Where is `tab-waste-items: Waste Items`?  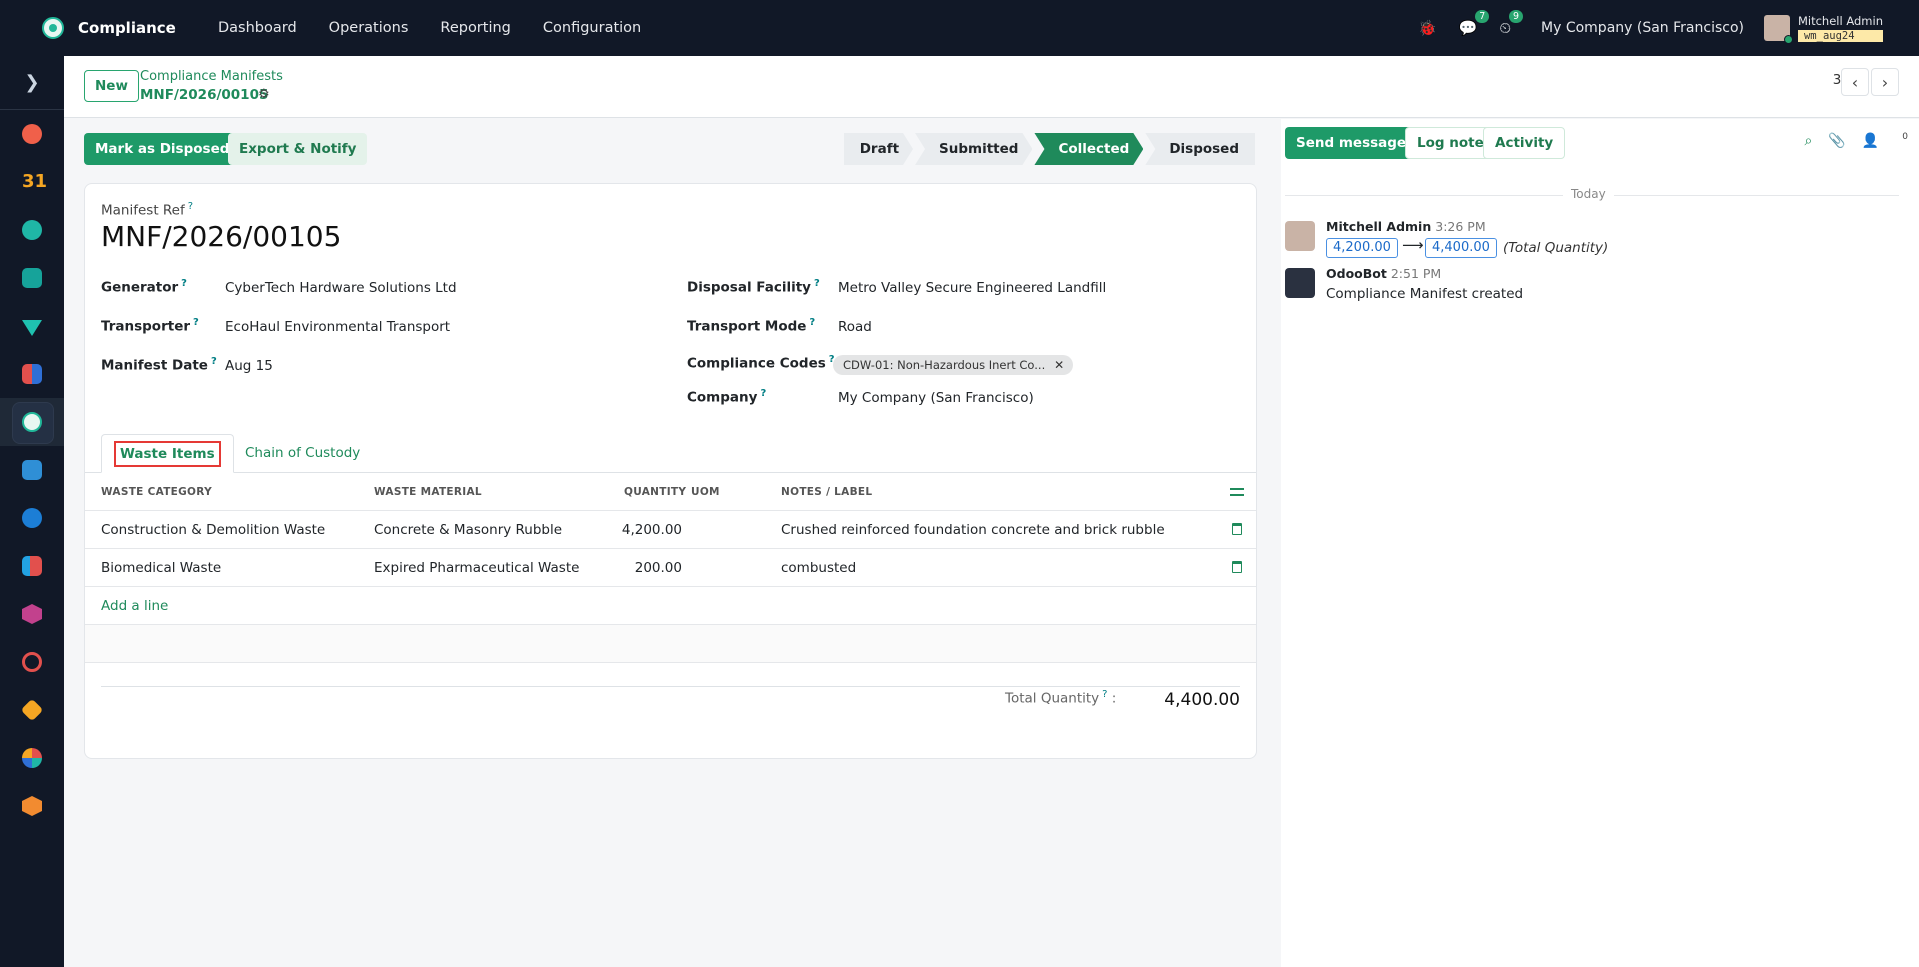 tab-waste-items: Waste Items is located at coordinates (167, 453).